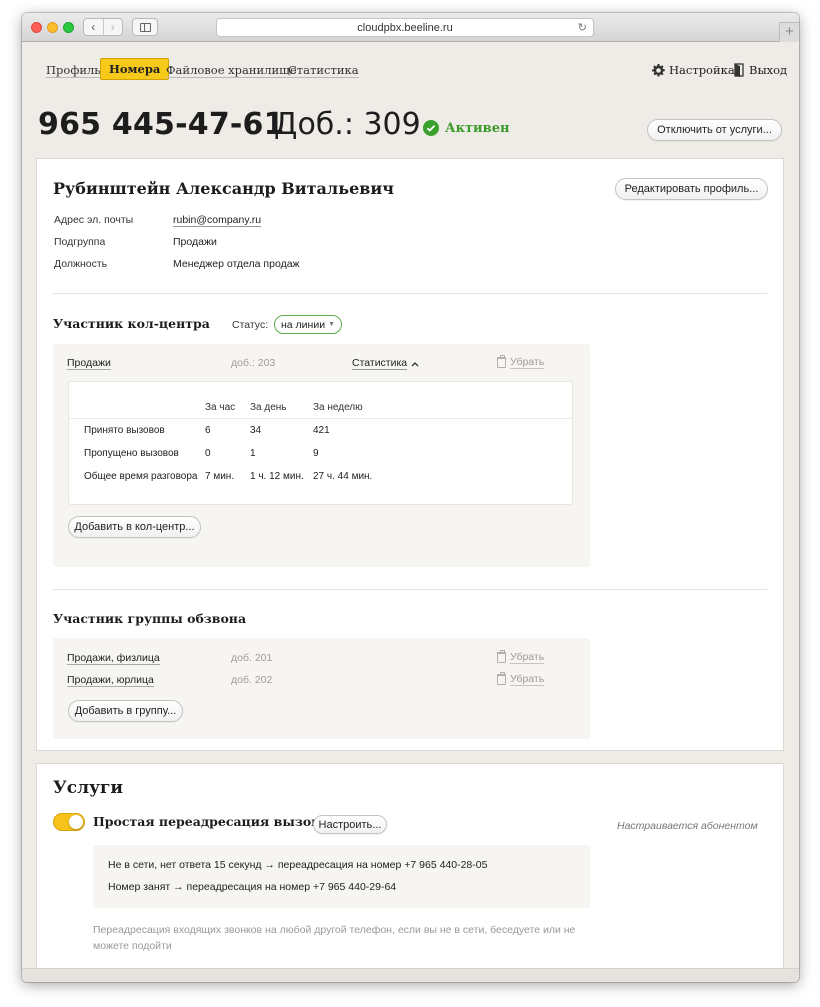 This screenshot has height=1007, width=820. What do you see at coordinates (320, 418) in the screenshot?
I see `table-header-divider` at bounding box center [320, 418].